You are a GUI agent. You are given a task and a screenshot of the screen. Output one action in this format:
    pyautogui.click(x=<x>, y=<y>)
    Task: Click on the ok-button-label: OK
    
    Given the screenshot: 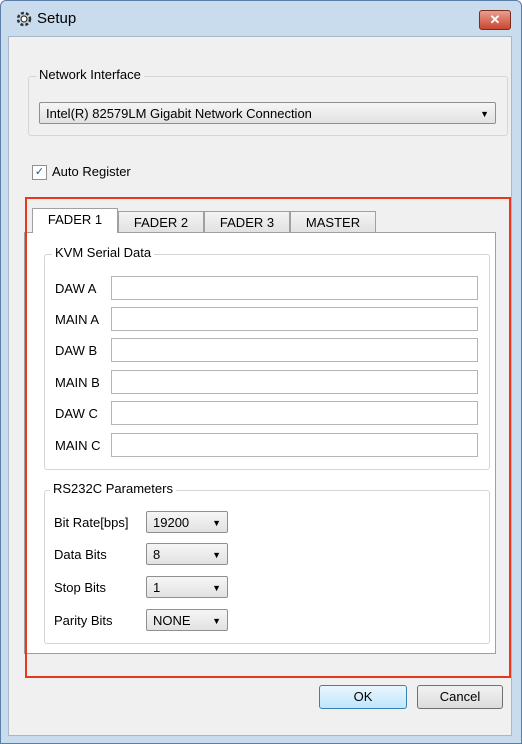 What is the action you would take?
    pyautogui.click(x=363, y=696)
    